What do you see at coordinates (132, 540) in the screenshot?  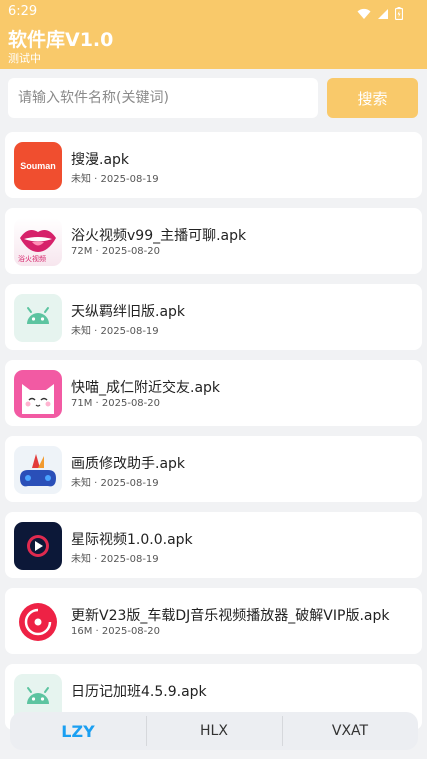 I see `app-name: 星际视频1.0.0.apk` at bounding box center [132, 540].